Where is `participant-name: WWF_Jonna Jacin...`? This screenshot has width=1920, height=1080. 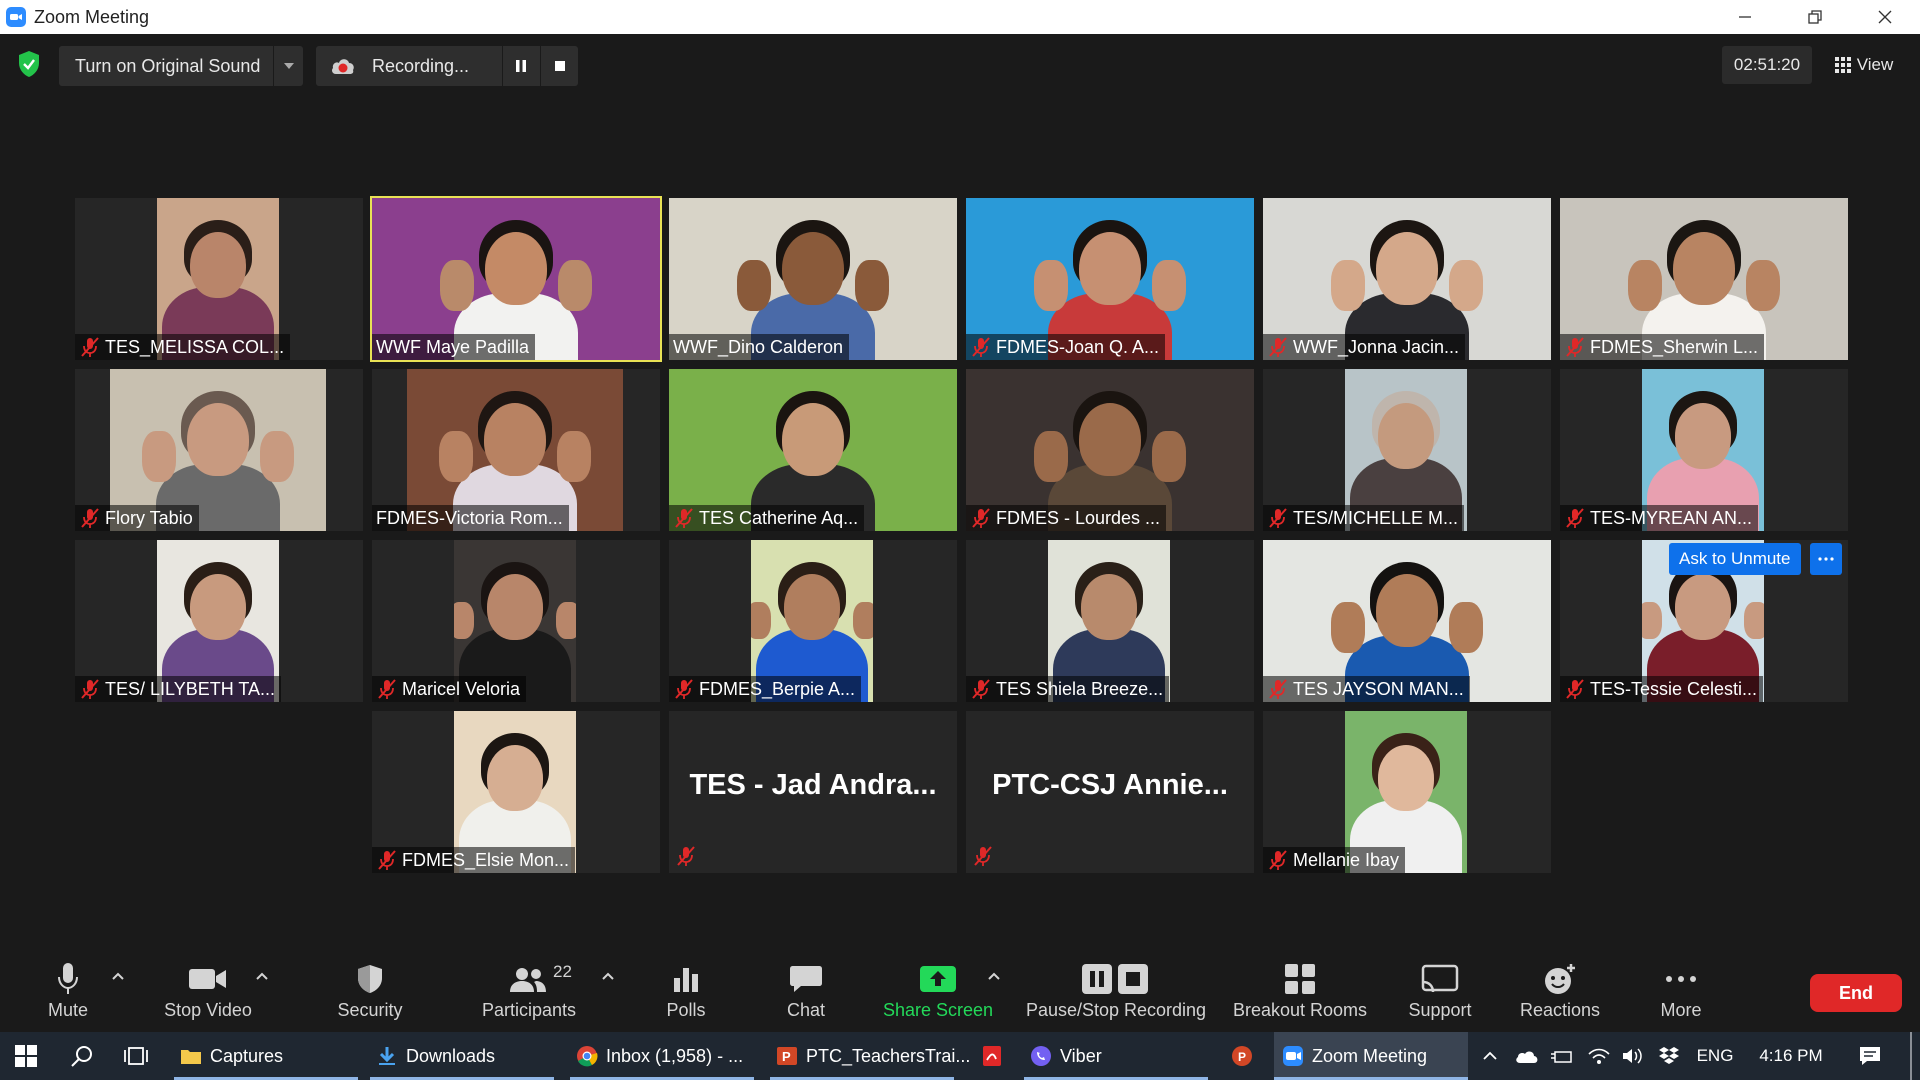
participant-name: WWF_Jonna Jacin... is located at coordinates (1376, 346).